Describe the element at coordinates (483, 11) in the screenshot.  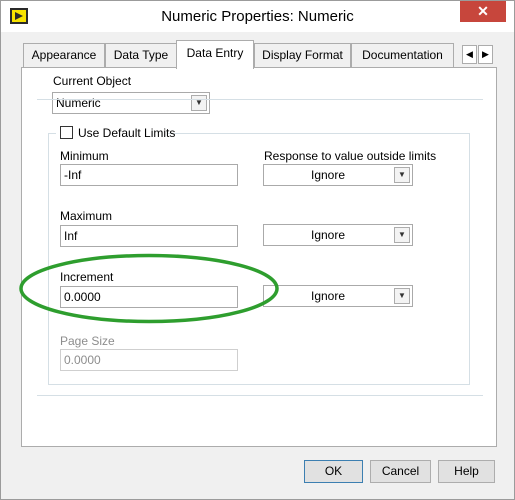
I see `close-button: ✕` at that location.